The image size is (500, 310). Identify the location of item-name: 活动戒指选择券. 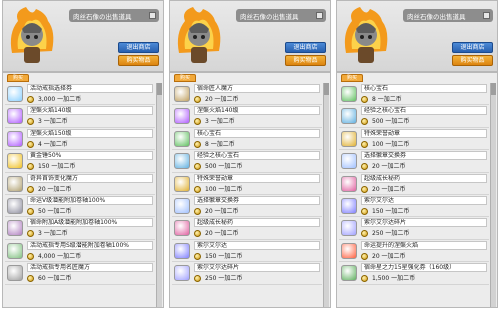
(90, 88).